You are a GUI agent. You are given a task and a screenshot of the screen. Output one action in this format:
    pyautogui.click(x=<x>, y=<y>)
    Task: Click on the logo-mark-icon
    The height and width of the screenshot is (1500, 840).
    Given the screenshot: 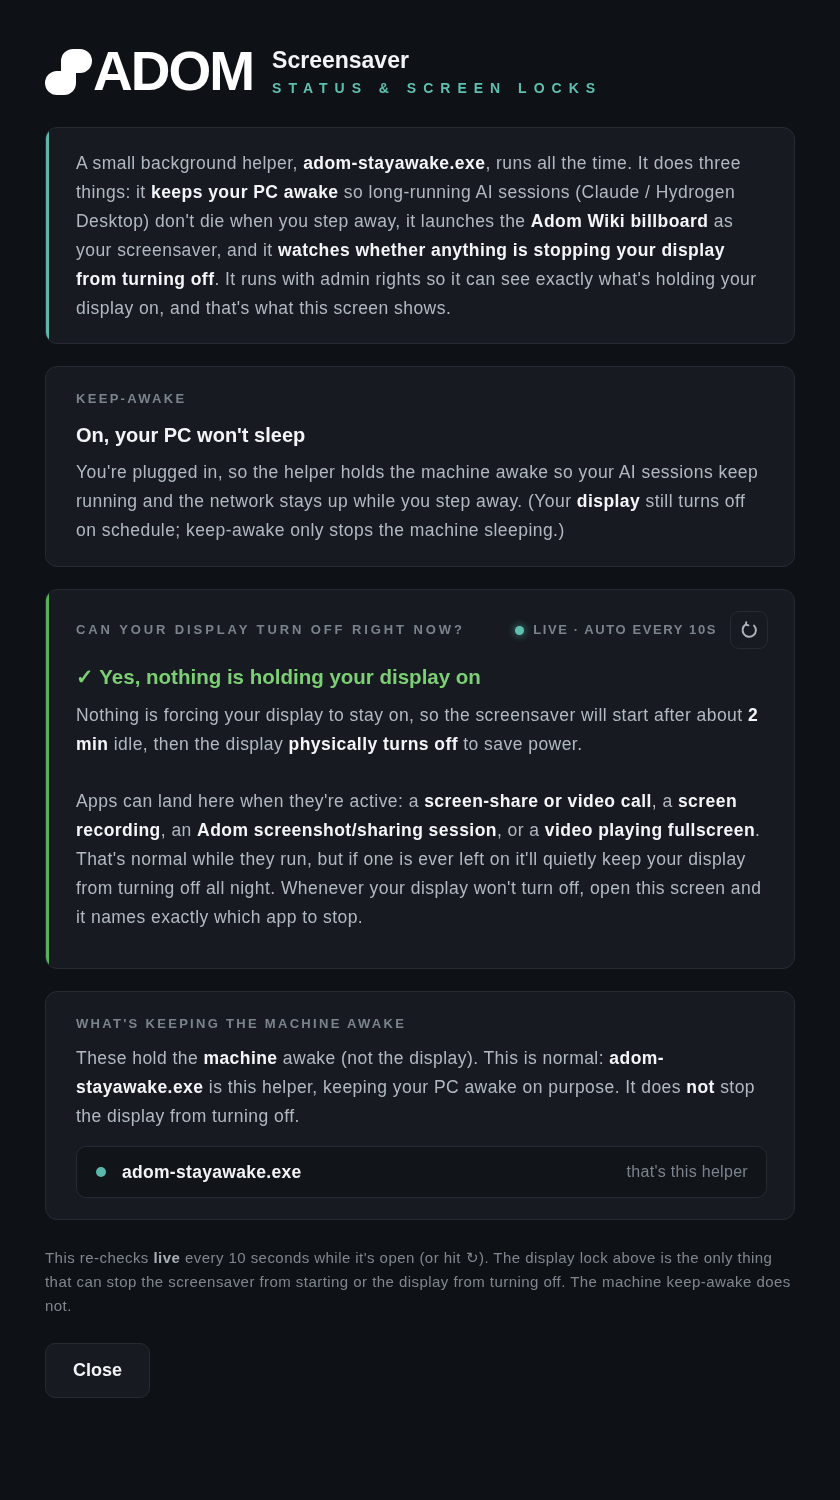 What is the action you would take?
    pyautogui.click(x=68, y=71)
    